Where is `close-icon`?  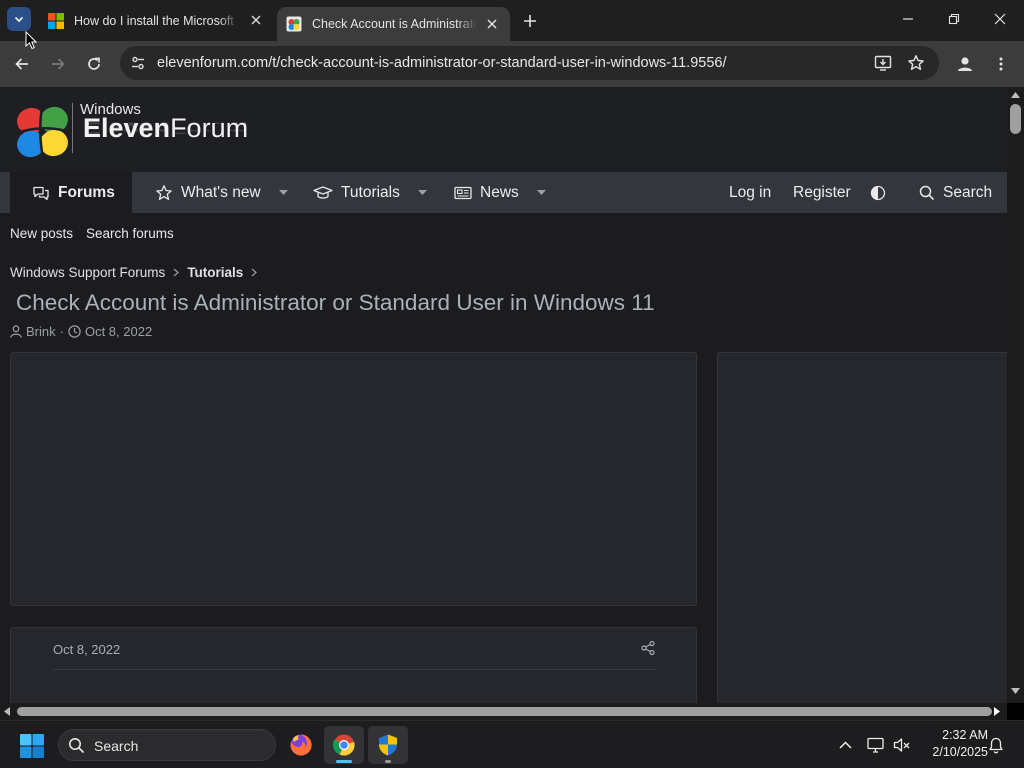 close-icon is located at coordinates (1000, 19).